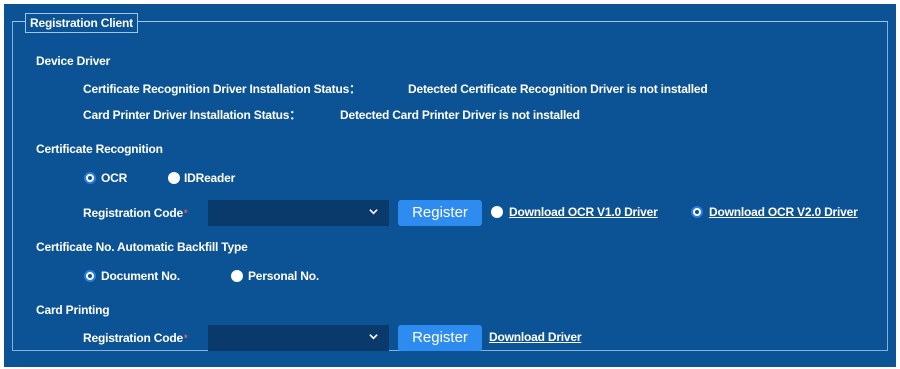 This screenshot has width=900, height=369. I want to click on radio-document-no-label: Document No., so click(140, 276).